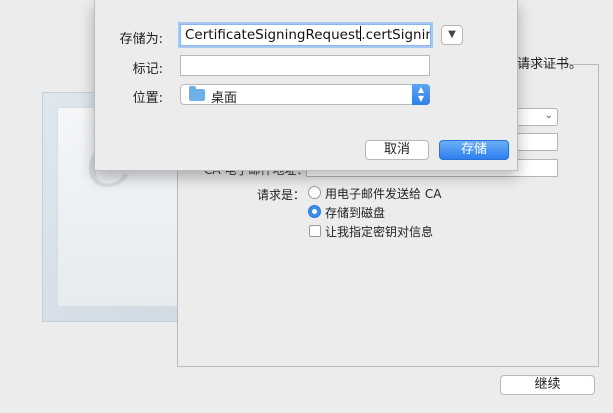  Describe the element at coordinates (383, 194) in the screenshot. I see `radio-email-ca-label: 用电子邮件发送给 CA` at that location.